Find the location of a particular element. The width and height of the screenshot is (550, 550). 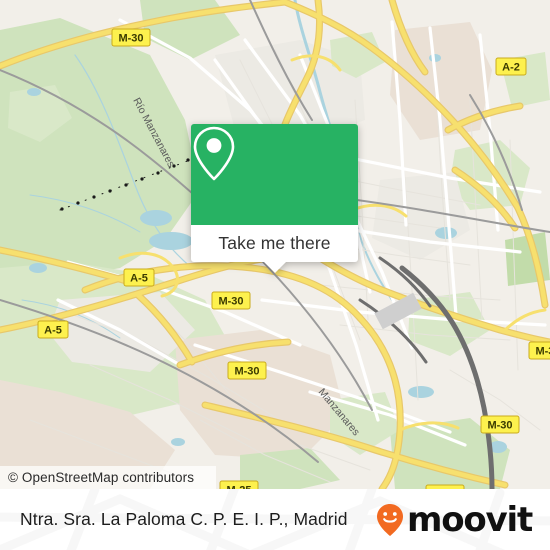

road-shield-label: A-2 is located at coordinates (511, 67).